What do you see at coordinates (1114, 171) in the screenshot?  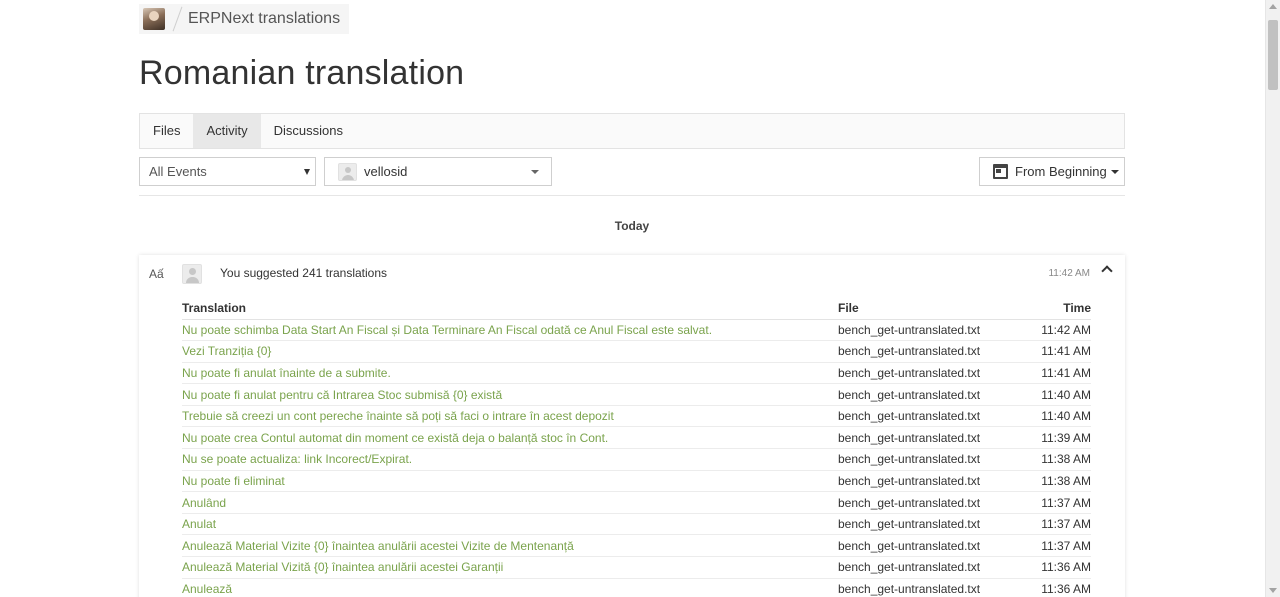 I see `caret-down-icon` at bounding box center [1114, 171].